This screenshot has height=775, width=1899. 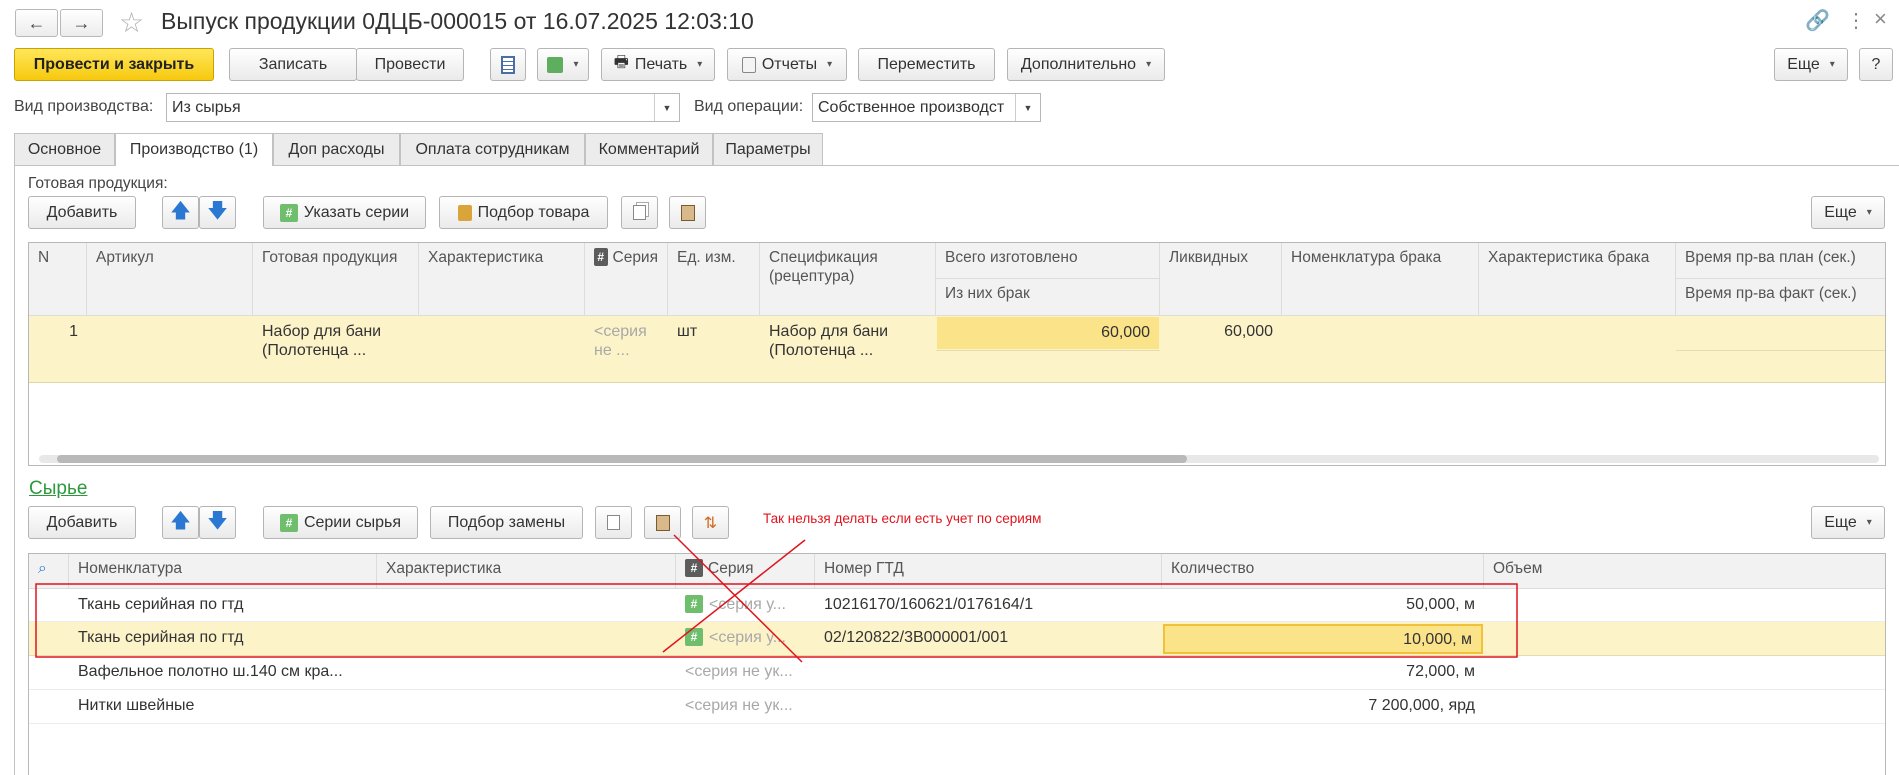 I want to click on annotation-overlay, so click(x=776, y=598).